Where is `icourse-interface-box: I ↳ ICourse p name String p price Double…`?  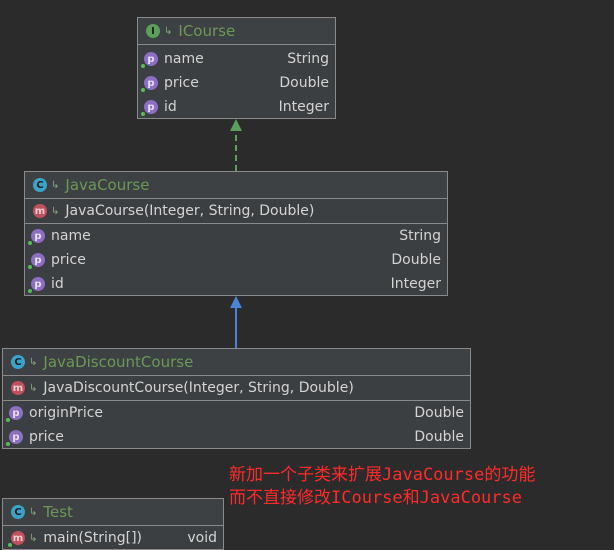
icourse-interface-box: I ↳ ICourse p name String p price Double… is located at coordinates (236, 68).